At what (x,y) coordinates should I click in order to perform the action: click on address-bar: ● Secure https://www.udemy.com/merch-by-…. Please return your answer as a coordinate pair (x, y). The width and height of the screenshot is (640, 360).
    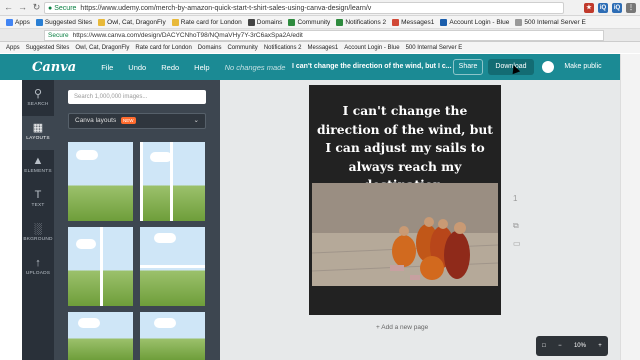
    Looking at the image, I should click on (304, 8).